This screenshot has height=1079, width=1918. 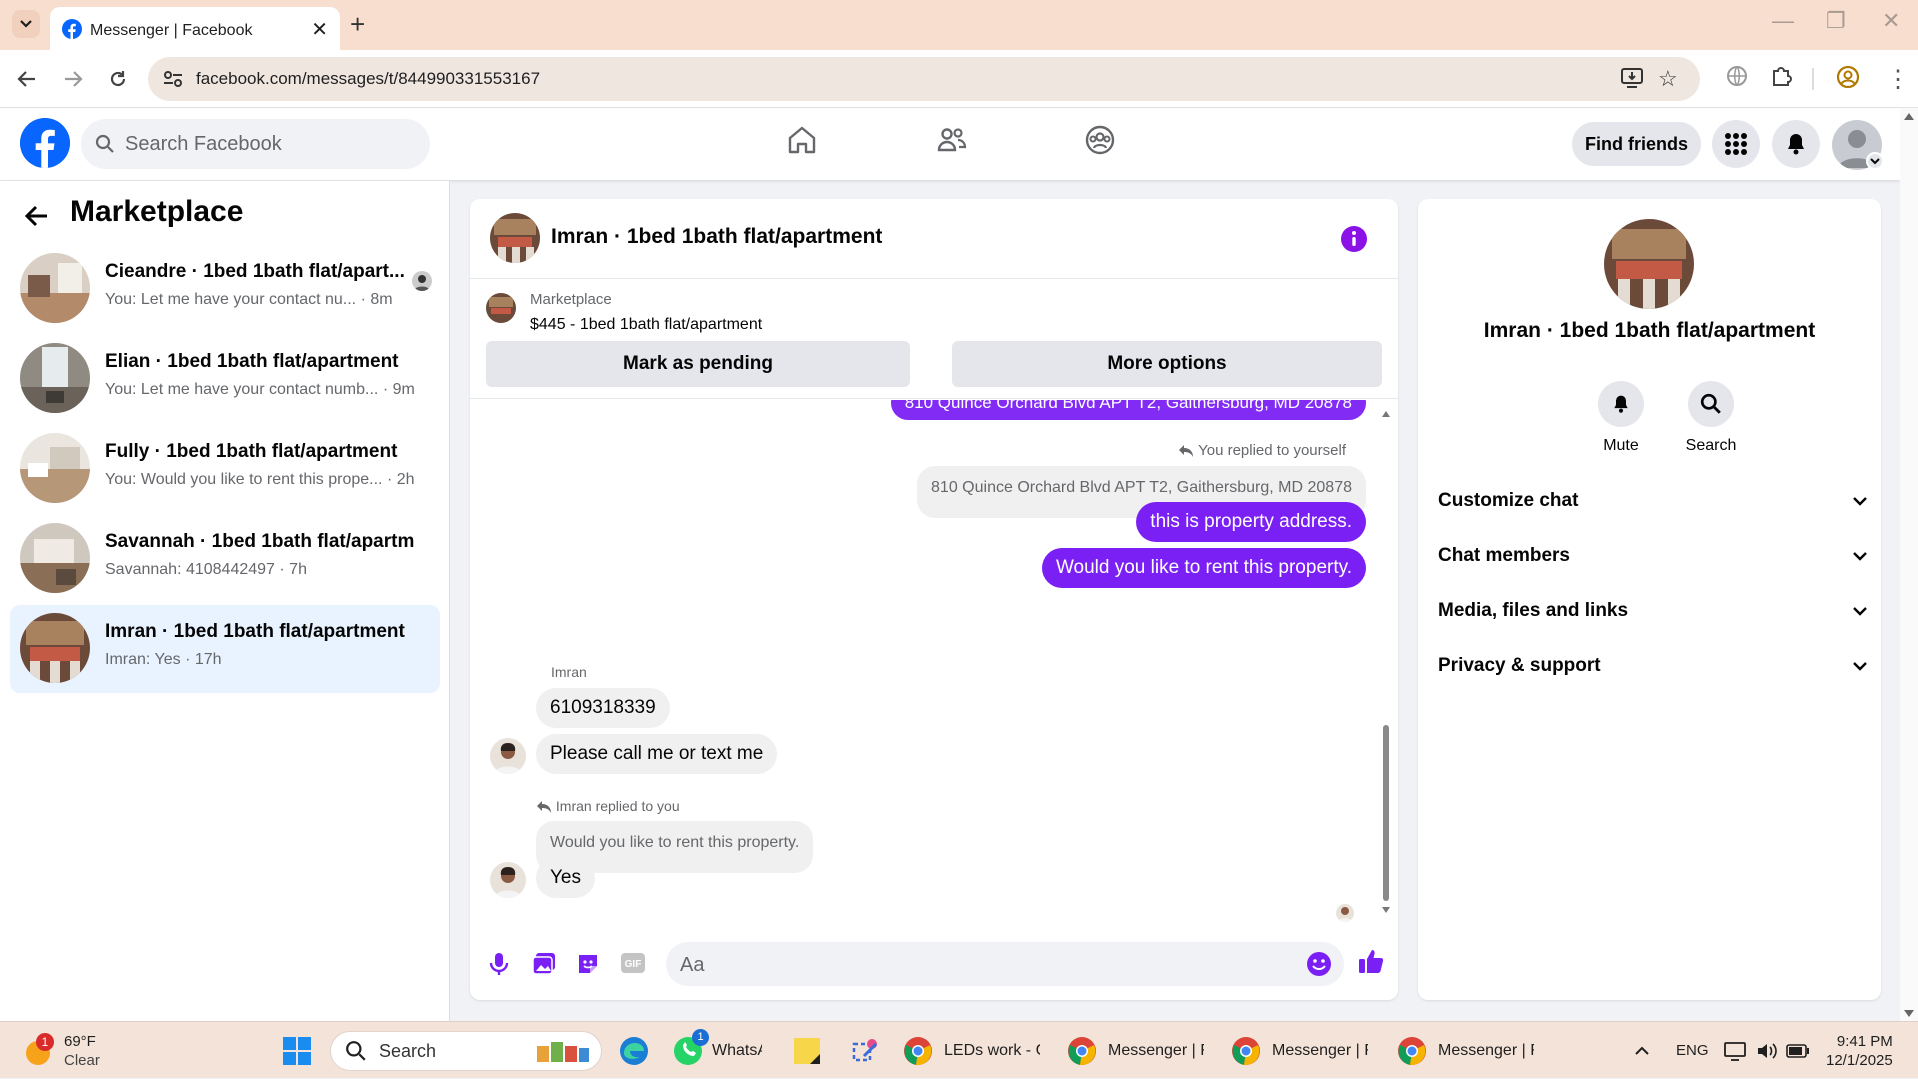 What do you see at coordinates (1156, 1050) in the screenshot?
I see `app-label: Messenger | Fa` at bounding box center [1156, 1050].